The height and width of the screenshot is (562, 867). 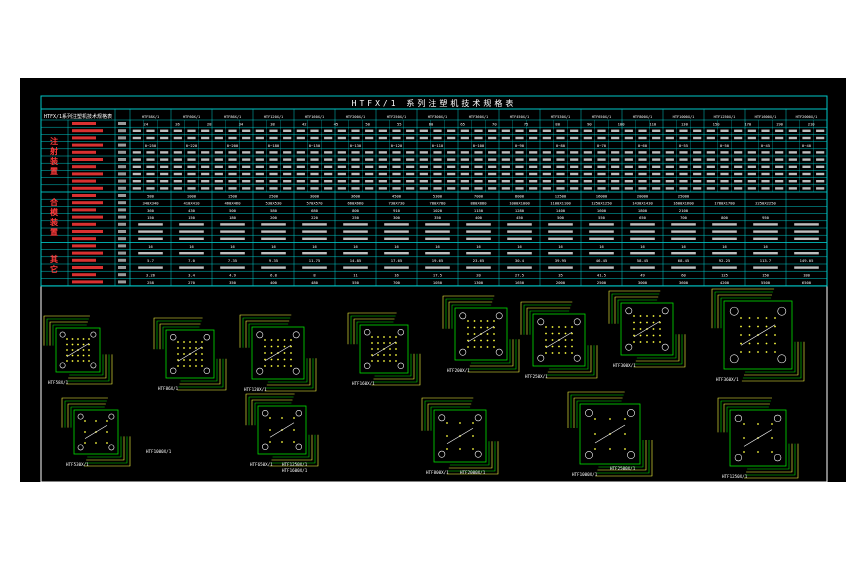 What do you see at coordinates (520, 210) in the screenshot?
I see `table-cell: 1280` at bounding box center [520, 210].